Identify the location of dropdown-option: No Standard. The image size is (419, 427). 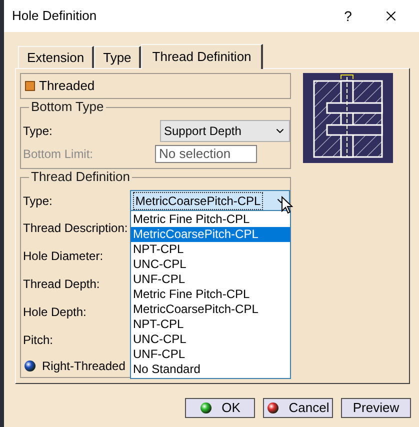
(210, 369).